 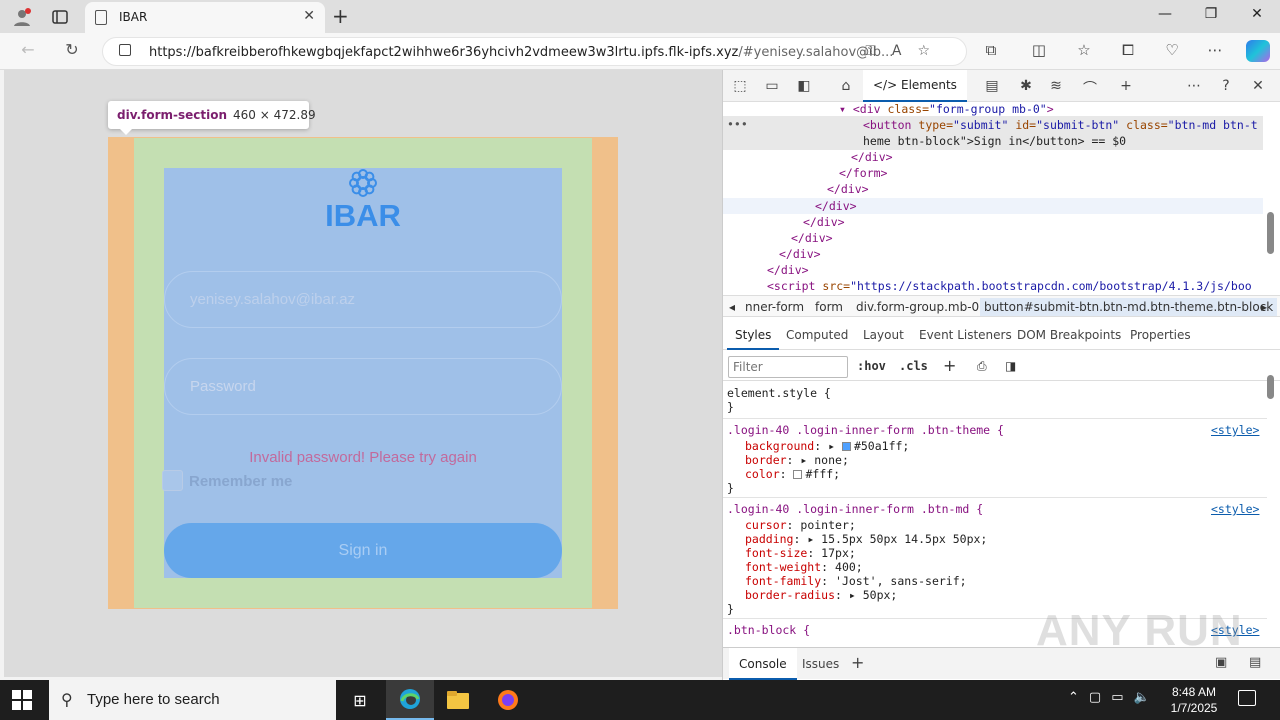 What do you see at coordinates (800, 525) in the screenshot?
I see `css-property: cursor: pointer;` at bounding box center [800, 525].